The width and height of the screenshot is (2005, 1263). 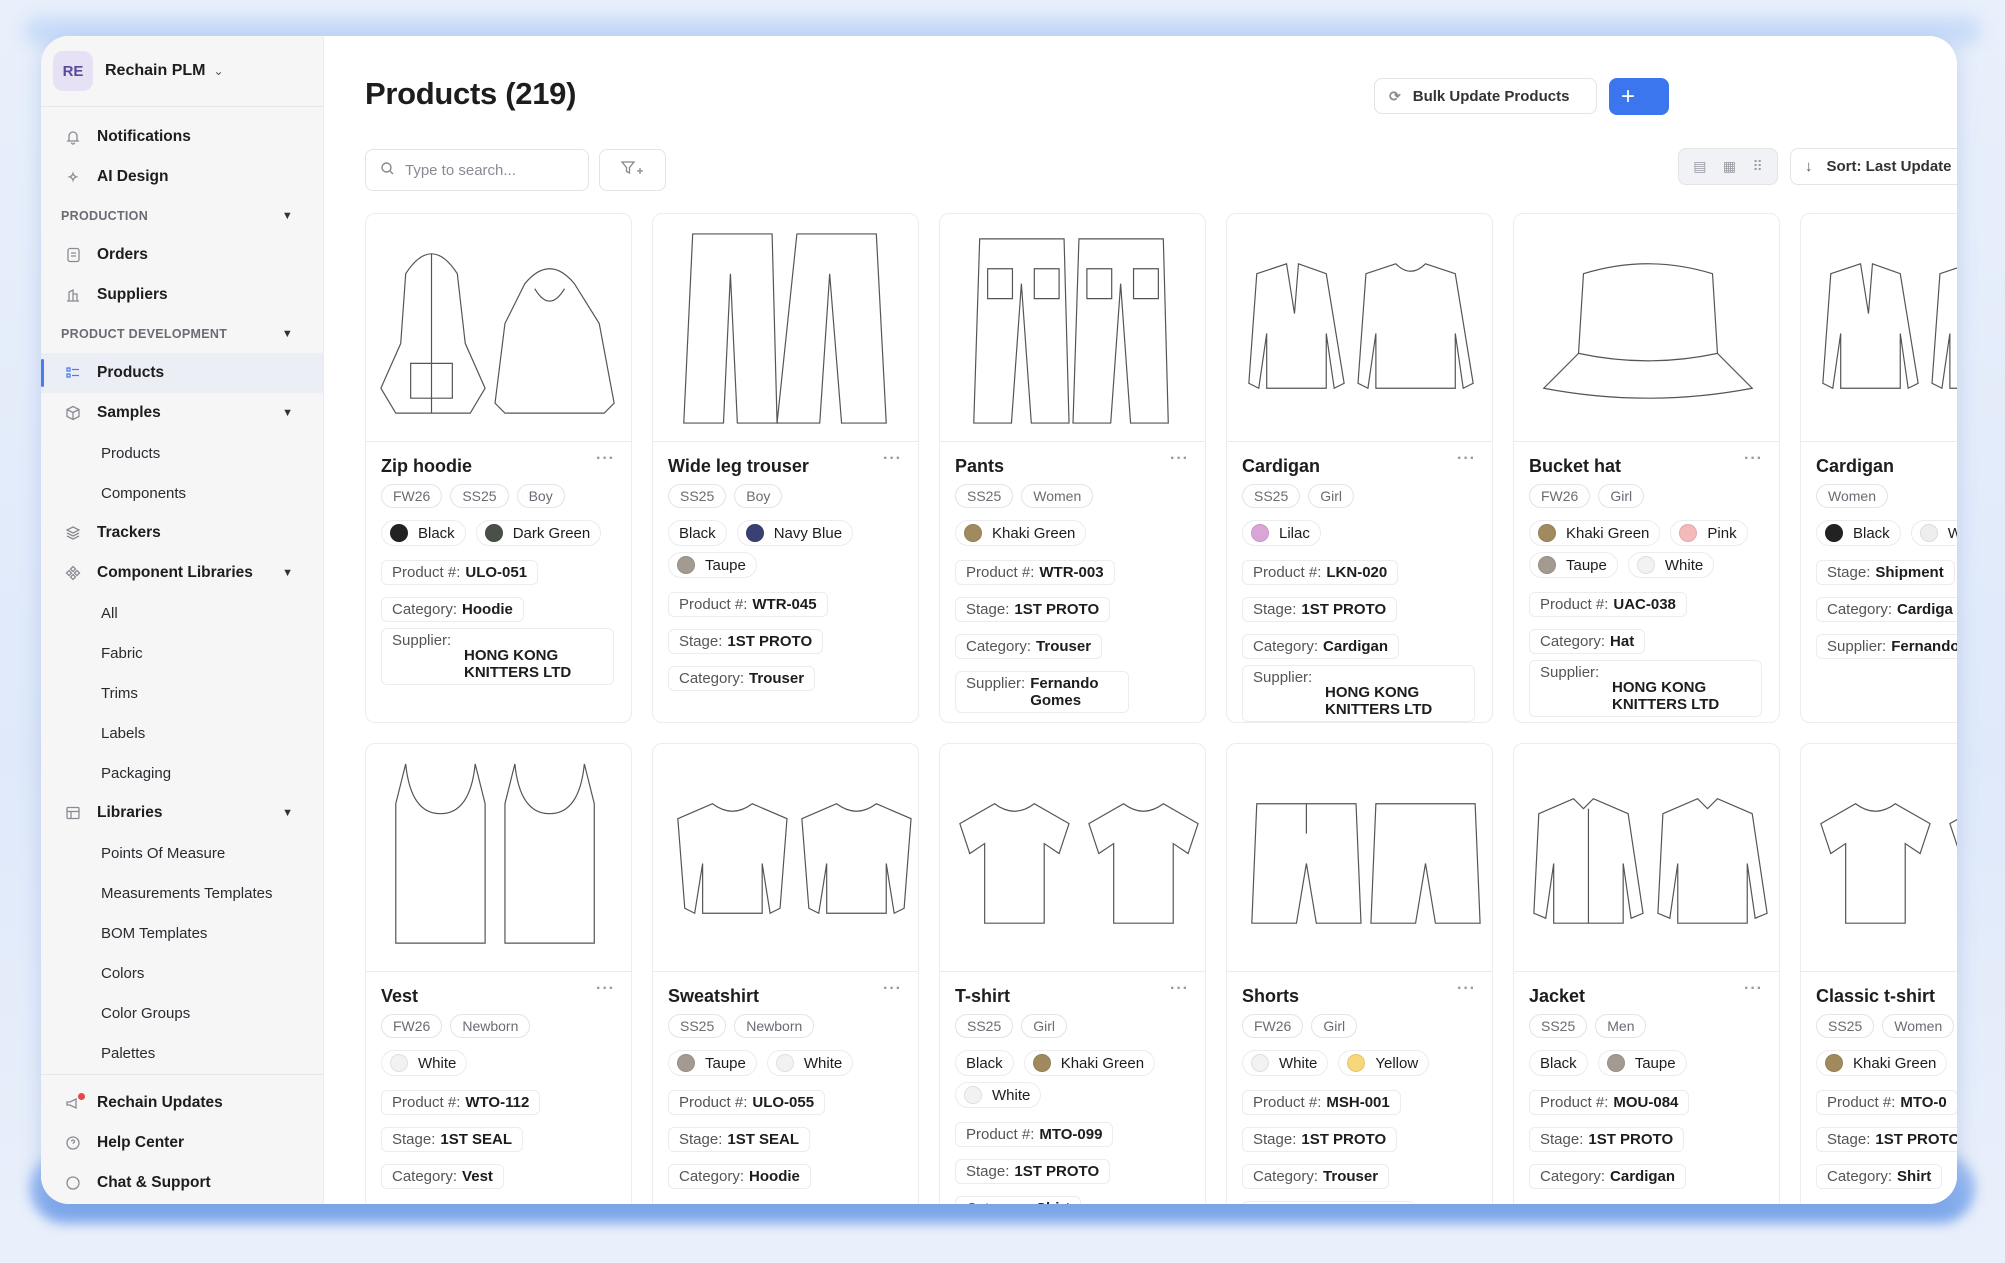 I want to click on meta-value: LKN-020, so click(x=1357, y=572).